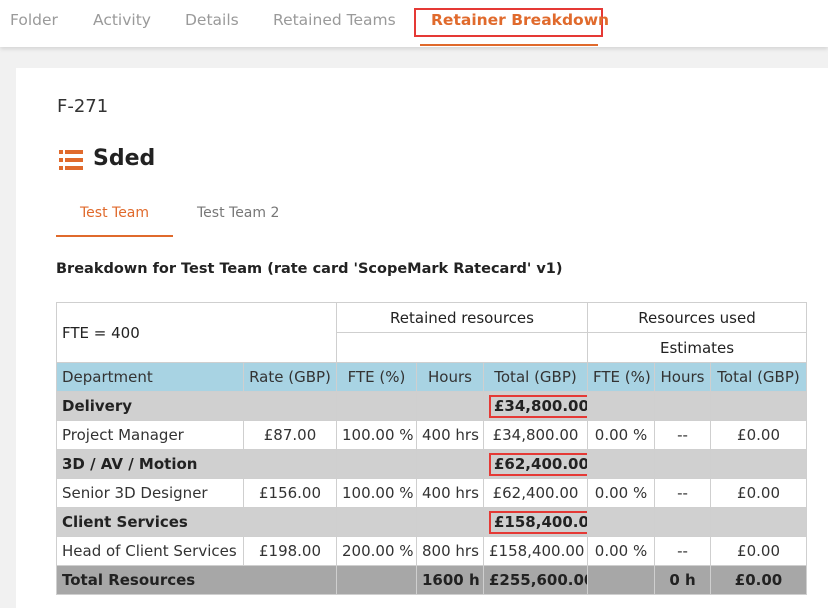 The width and height of the screenshot is (828, 608). What do you see at coordinates (212, 20) in the screenshot?
I see `tab-details: Details` at bounding box center [212, 20].